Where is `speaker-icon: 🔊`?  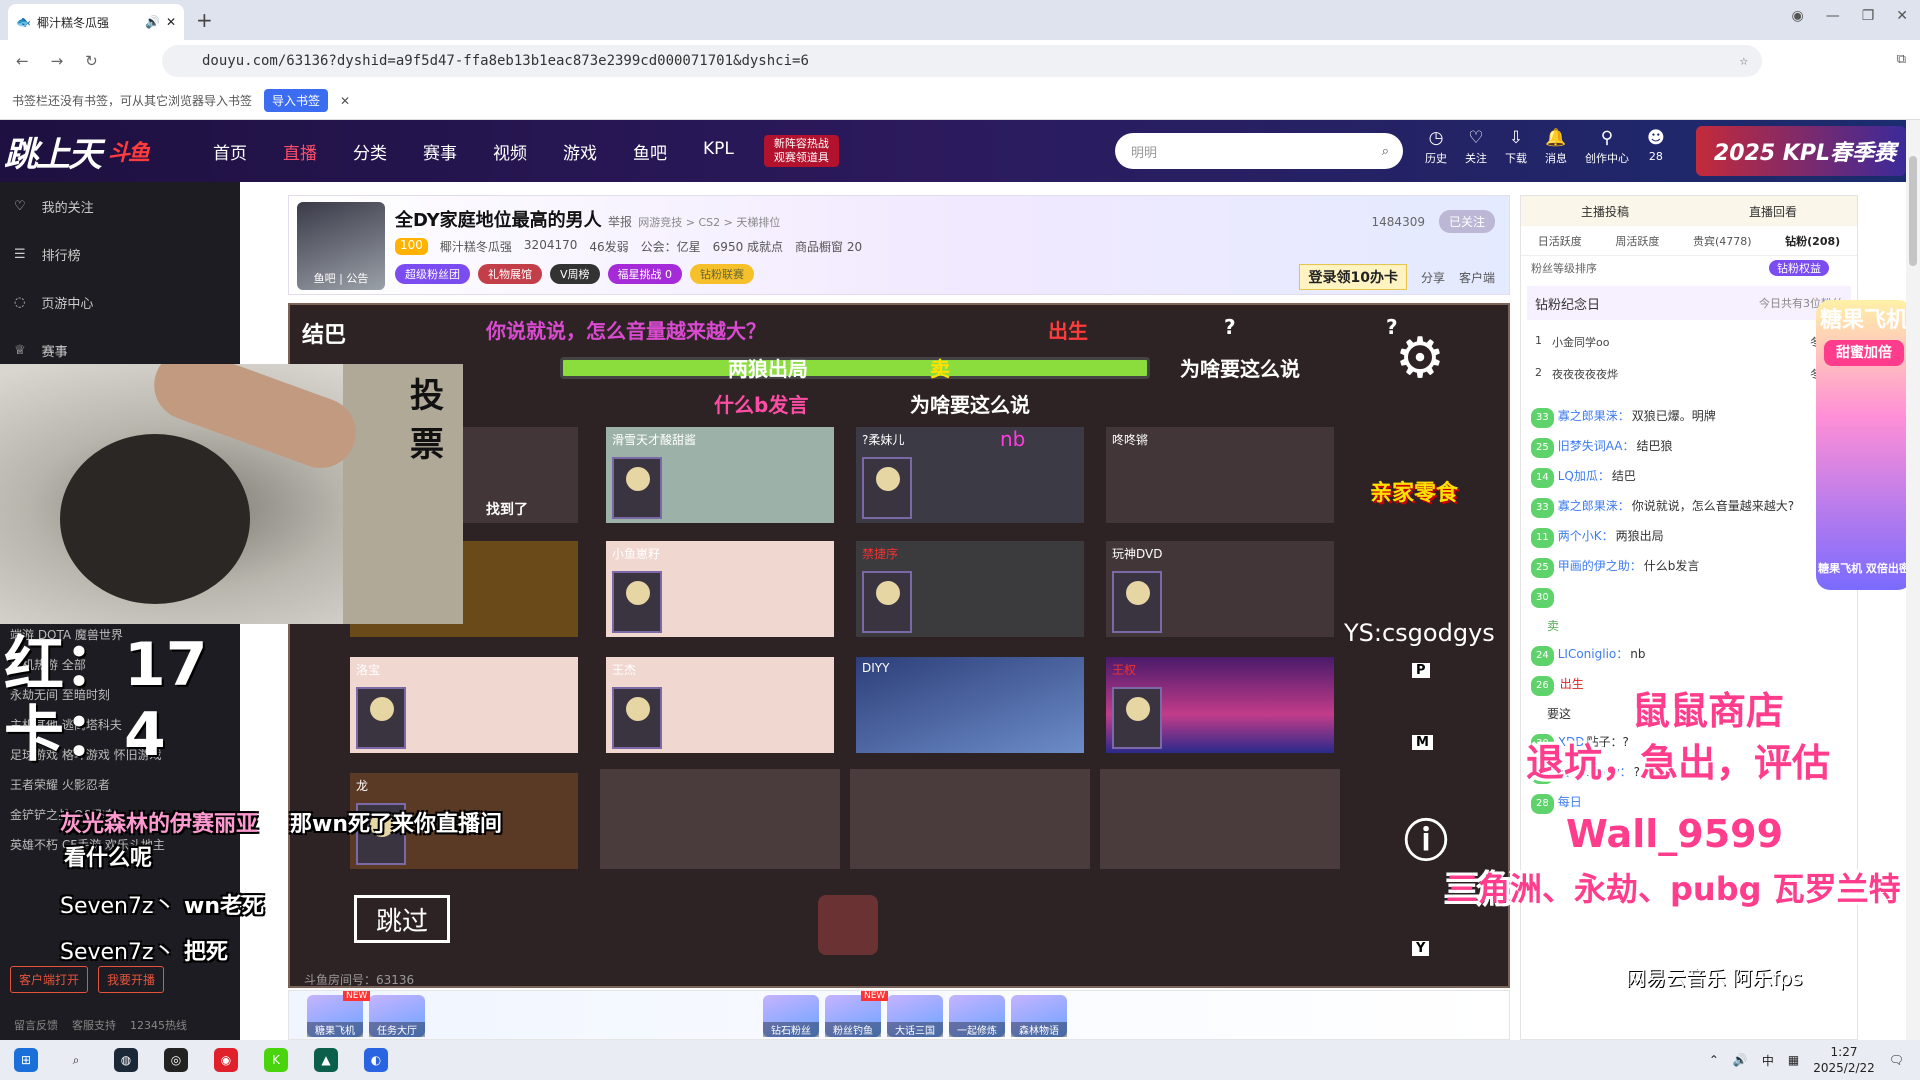 speaker-icon: 🔊 is located at coordinates (152, 22).